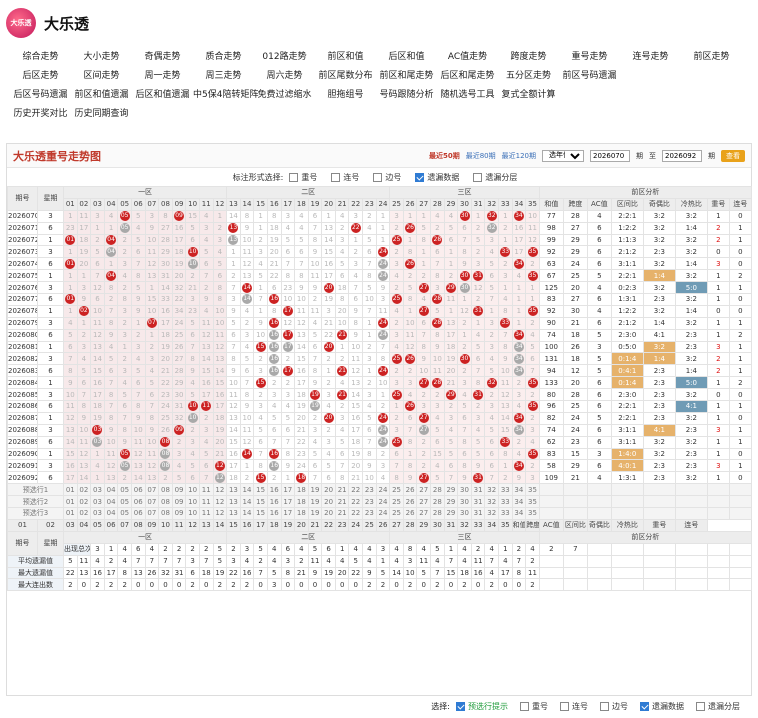 This screenshot has height=718, width=758. Describe the element at coordinates (101, 93) in the screenshot. I see `nav-link: 前区和值遗漏` at that location.